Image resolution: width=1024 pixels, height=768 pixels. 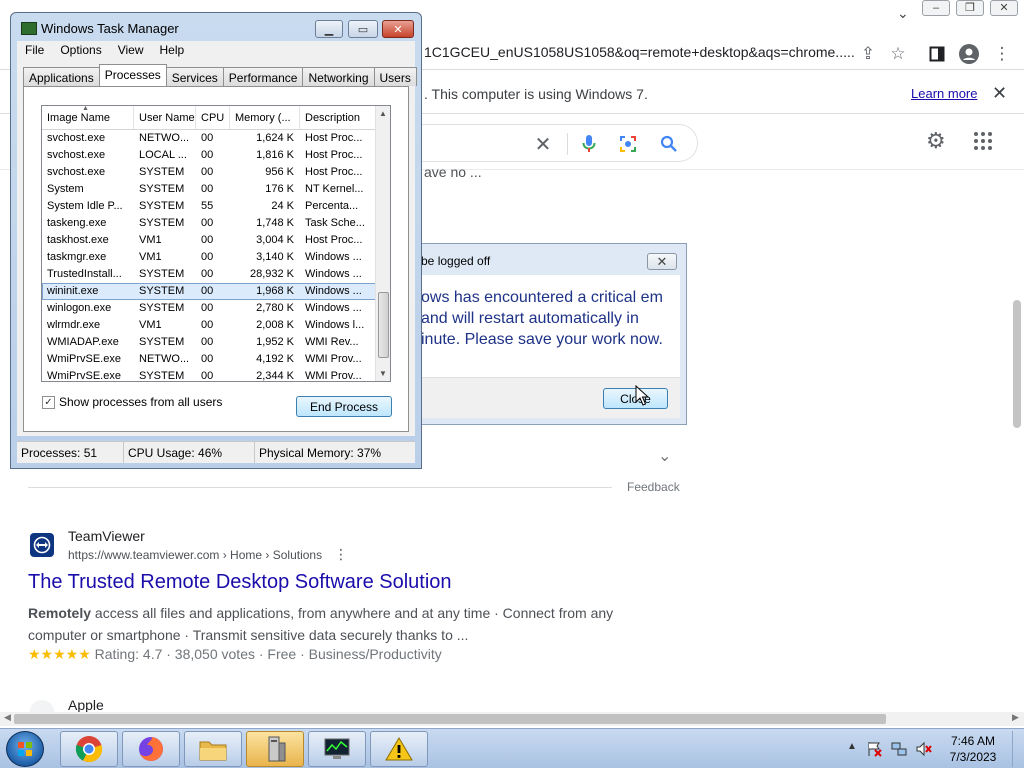 What do you see at coordinates (25, 749) in the screenshot?
I see `start-button` at bounding box center [25, 749].